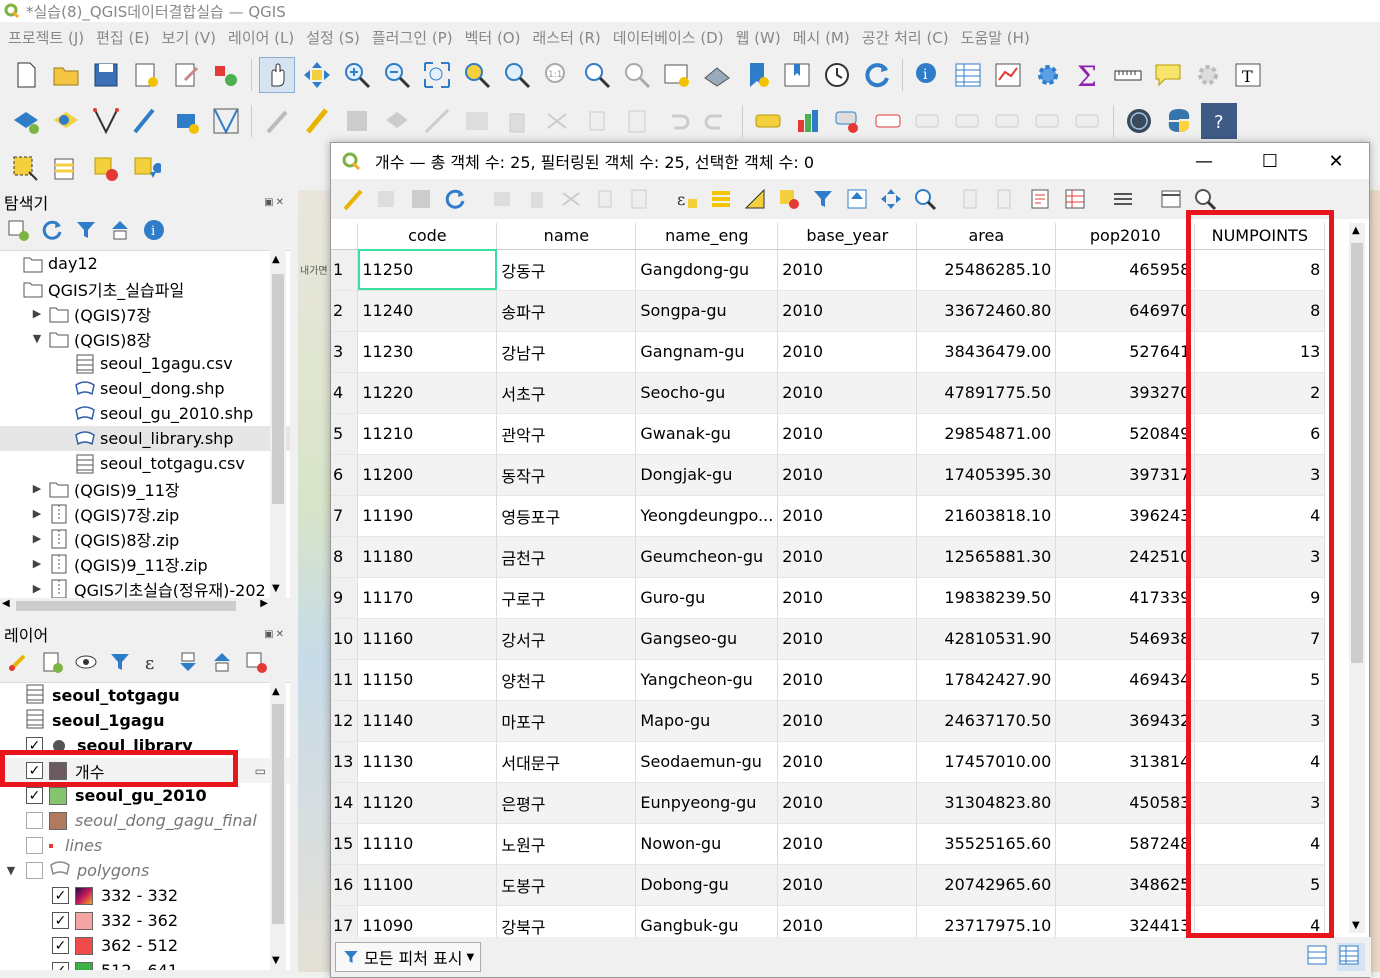  I want to click on collapse-all-icon, so click(120, 230).